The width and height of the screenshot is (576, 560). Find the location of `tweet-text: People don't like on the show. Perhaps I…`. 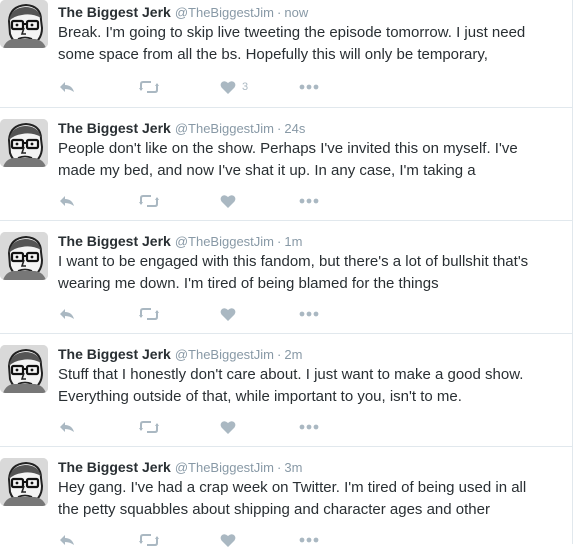

tweet-text: People don't like on the show. Perhaps I… is located at coordinates (311, 160).